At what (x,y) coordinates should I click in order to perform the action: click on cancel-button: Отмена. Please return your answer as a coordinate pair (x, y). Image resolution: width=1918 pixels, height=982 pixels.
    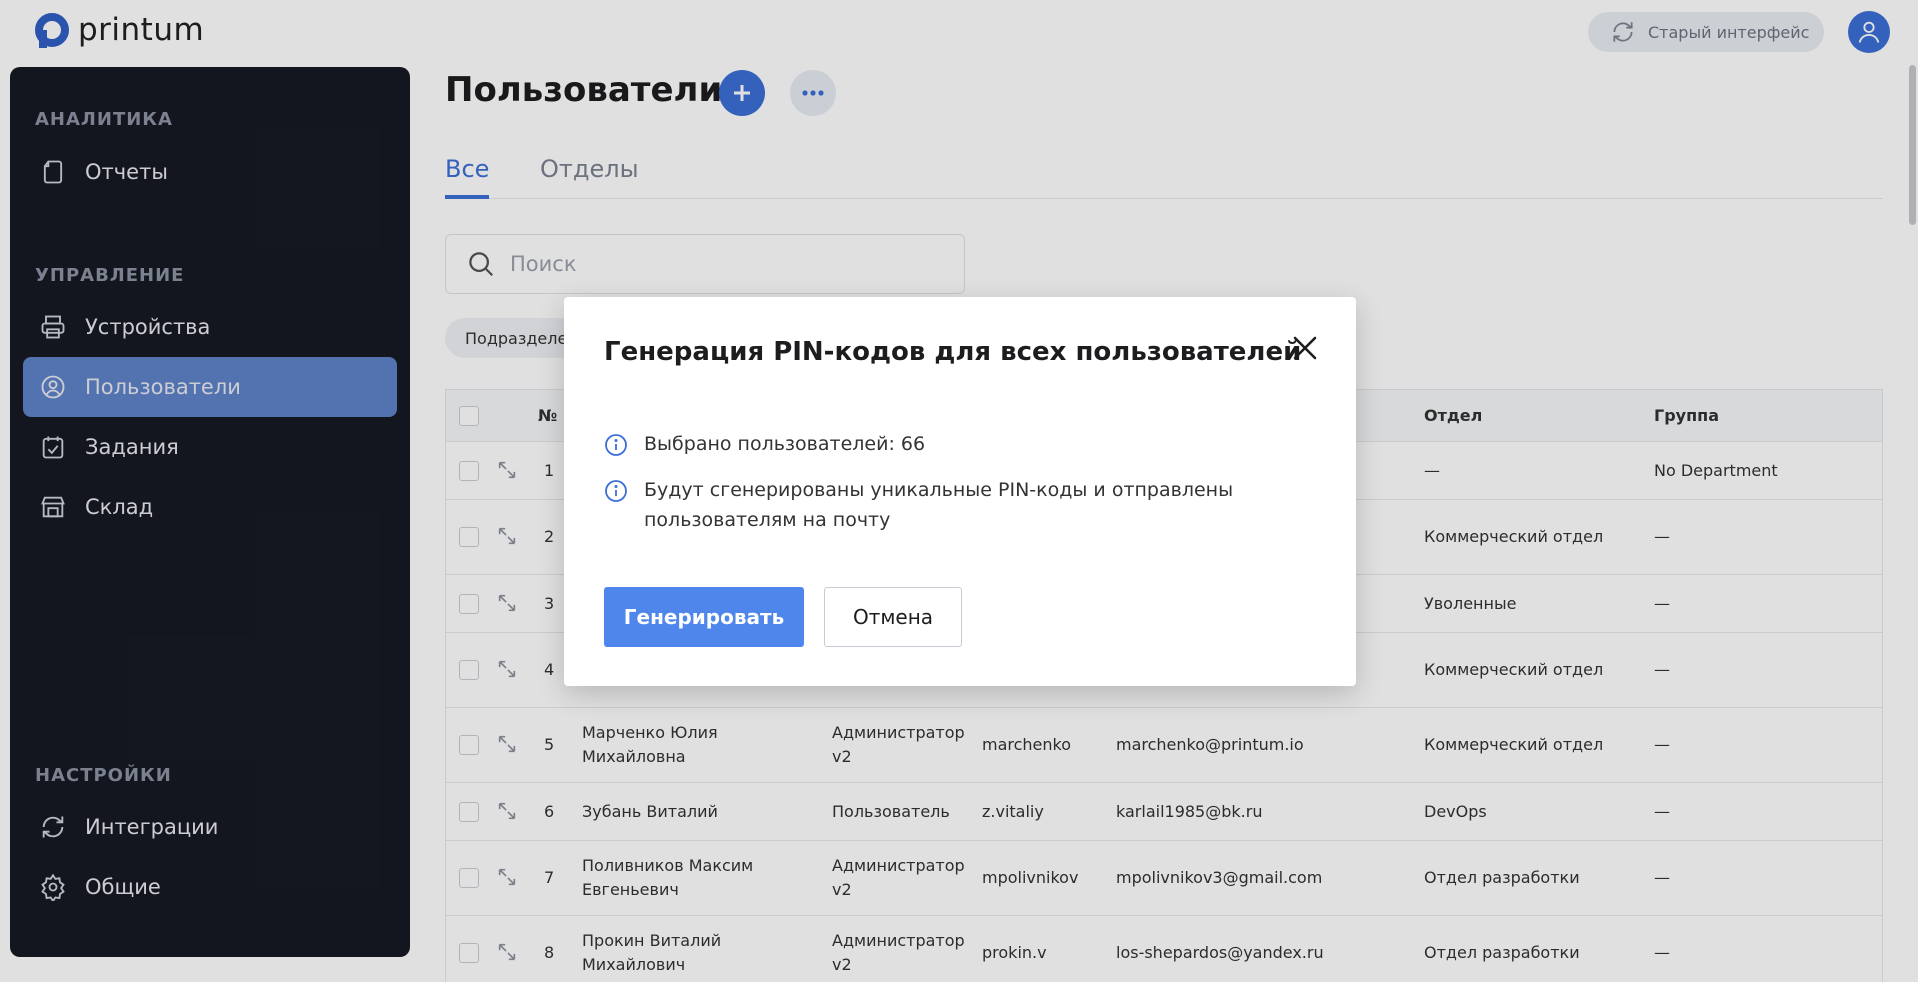
    Looking at the image, I should click on (893, 617).